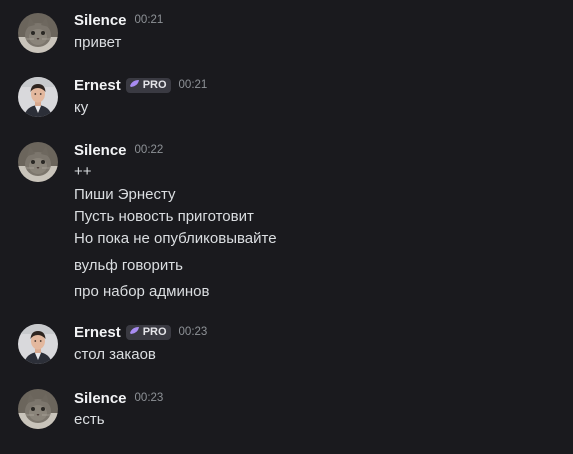 This screenshot has height=454, width=573. What do you see at coordinates (115, 354) in the screenshot?
I see `message-text: стол закаов` at bounding box center [115, 354].